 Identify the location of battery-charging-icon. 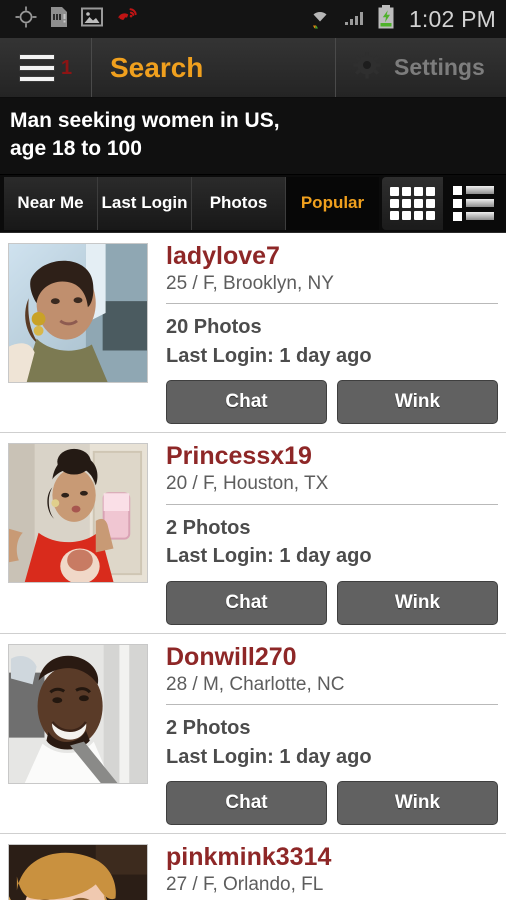
(386, 19).